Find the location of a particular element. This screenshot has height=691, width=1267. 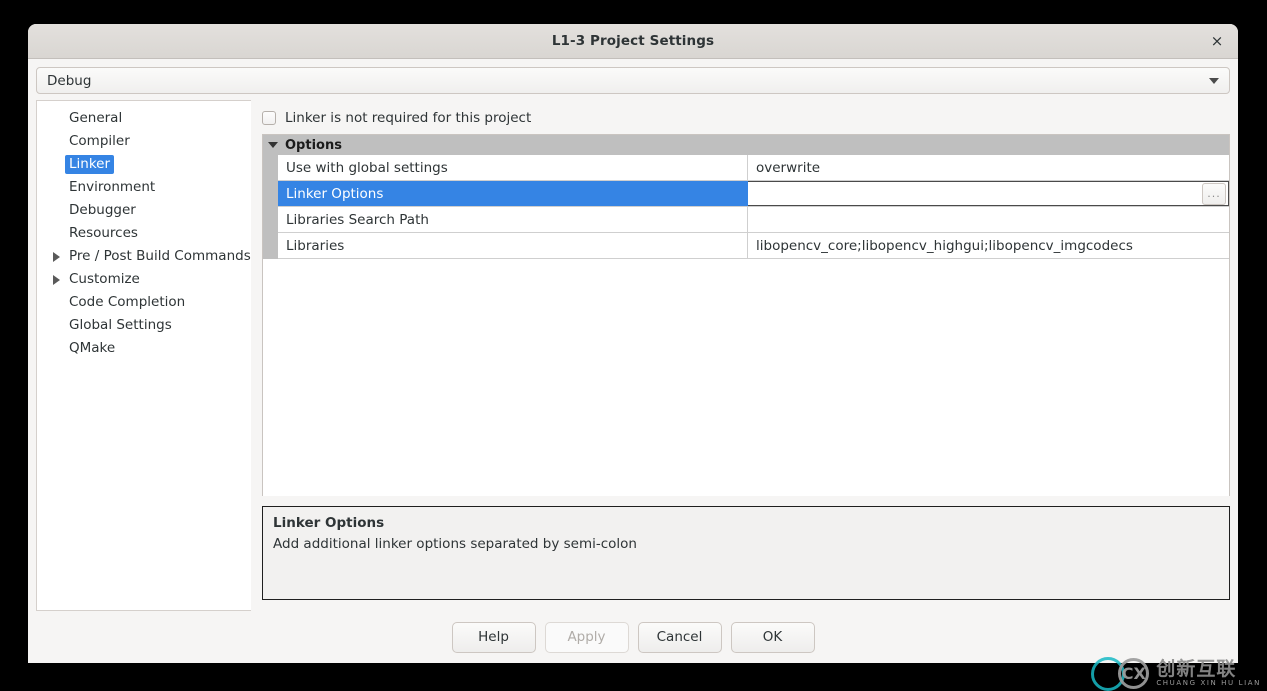

sidebar-item-label: QMake is located at coordinates (92, 348).